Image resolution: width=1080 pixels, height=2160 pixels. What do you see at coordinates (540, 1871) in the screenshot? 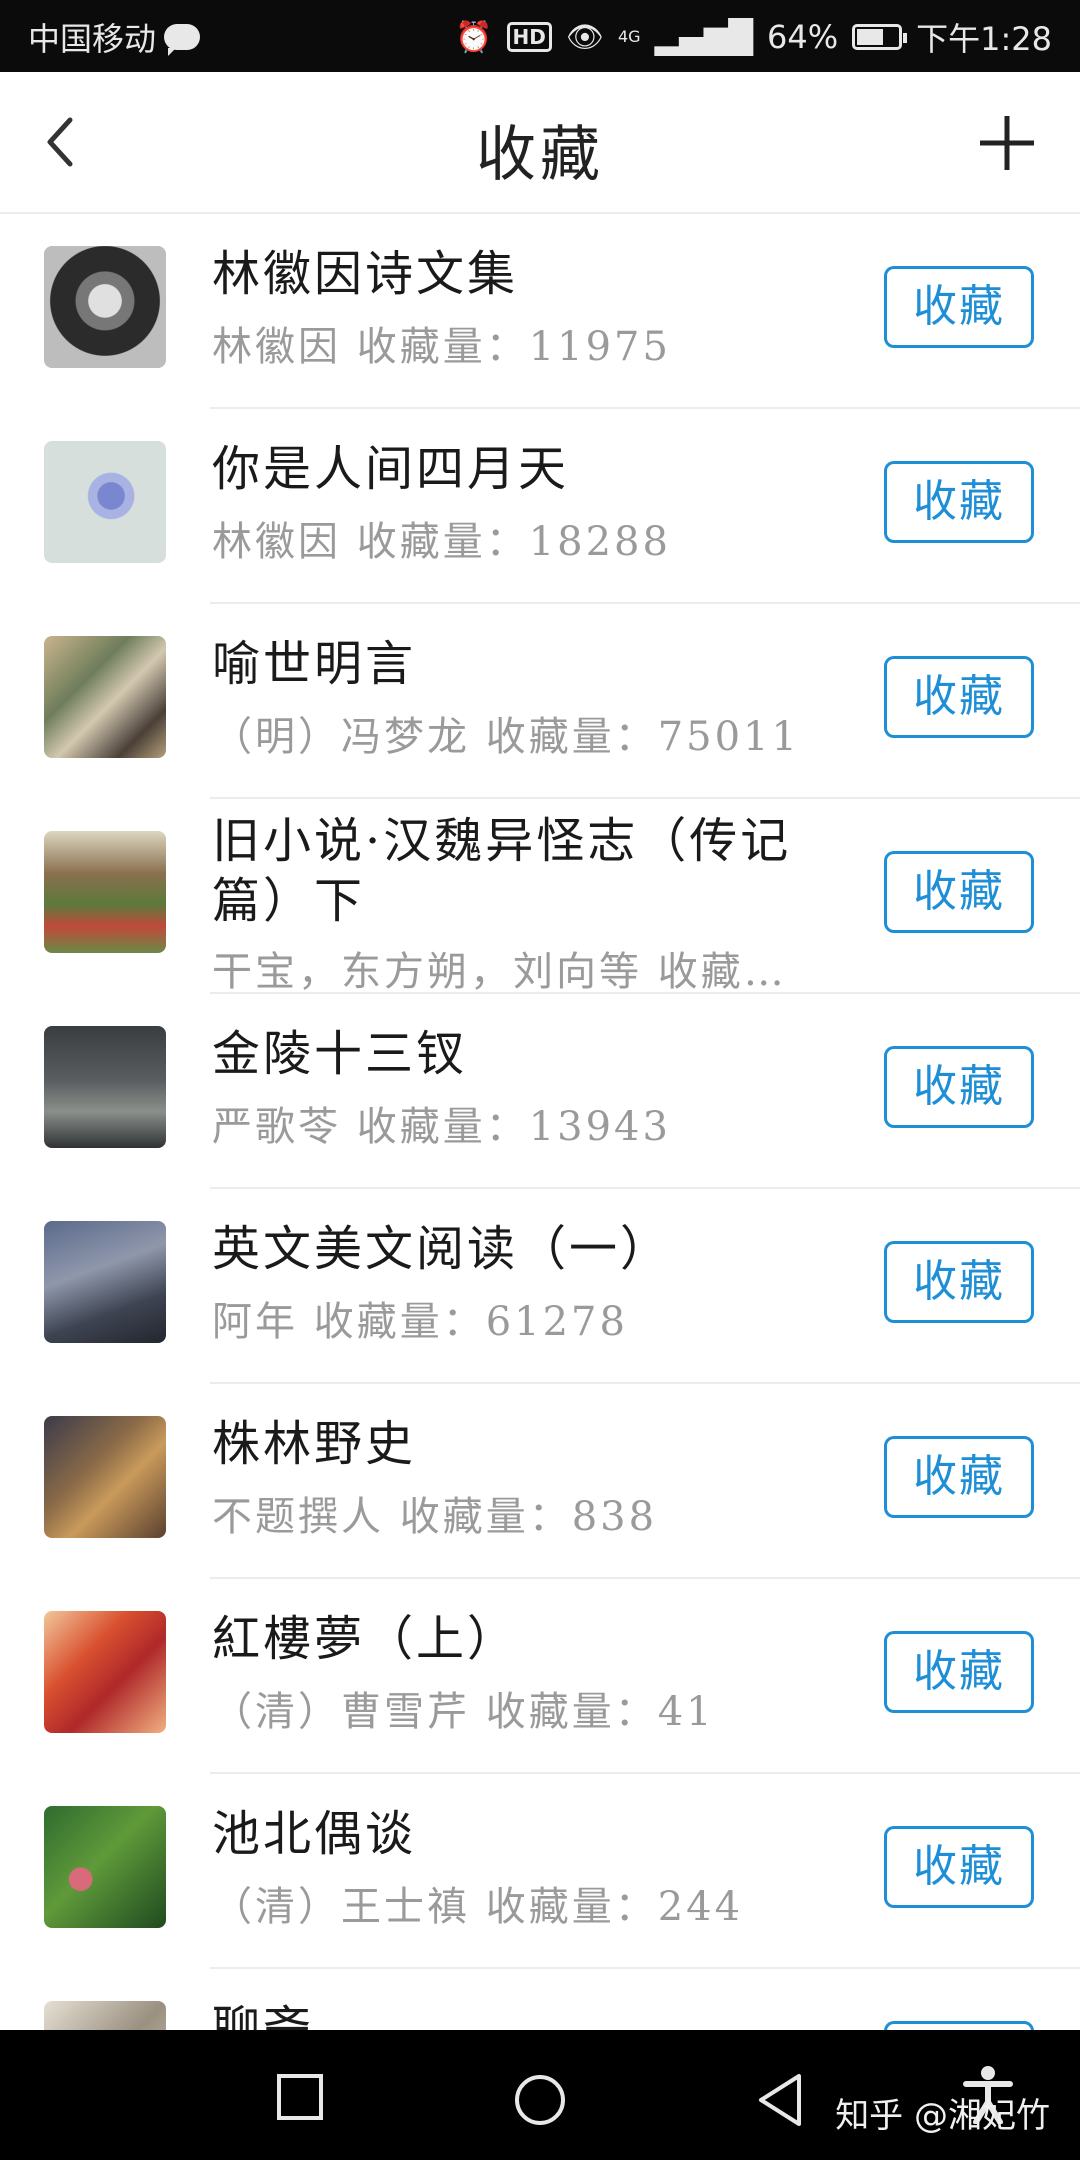
I see `list-item: 池北偶谈 （清）王士禛 收藏量：244 收藏` at bounding box center [540, 1871].